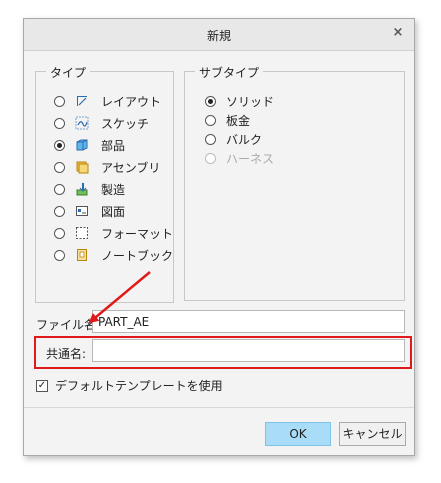 The width and height of the screenshot is (441, 483). What do you see at coordinates (68, 72) in the screenshot?
I see `type-group-legend: タイプ` at bounding box center [68, 72].